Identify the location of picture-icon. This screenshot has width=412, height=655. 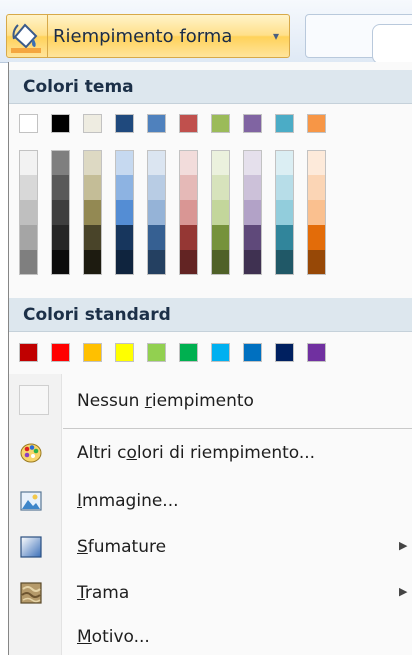
(31, 501).